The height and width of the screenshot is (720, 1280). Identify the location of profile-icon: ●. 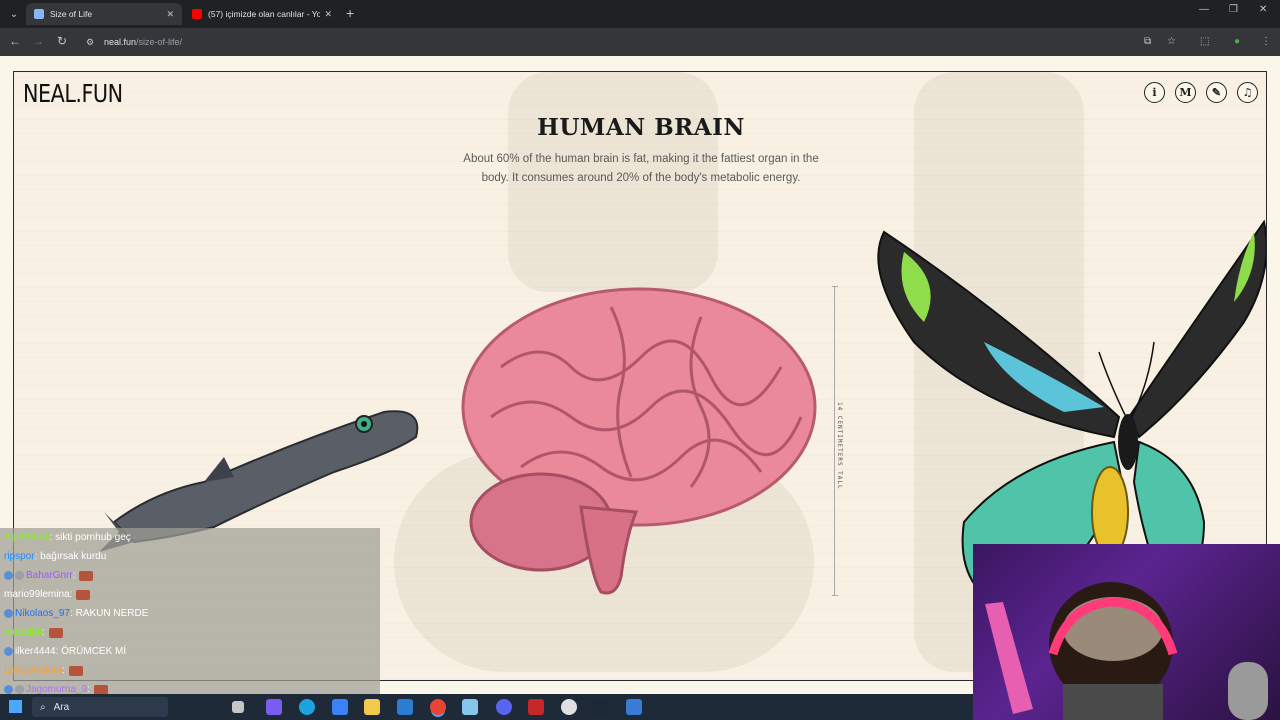
(1237, 41).